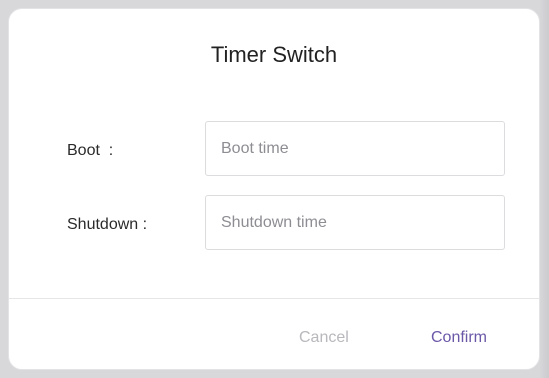 The image size is (549, 378). I want to click on footer-divider, so click(274, 298).